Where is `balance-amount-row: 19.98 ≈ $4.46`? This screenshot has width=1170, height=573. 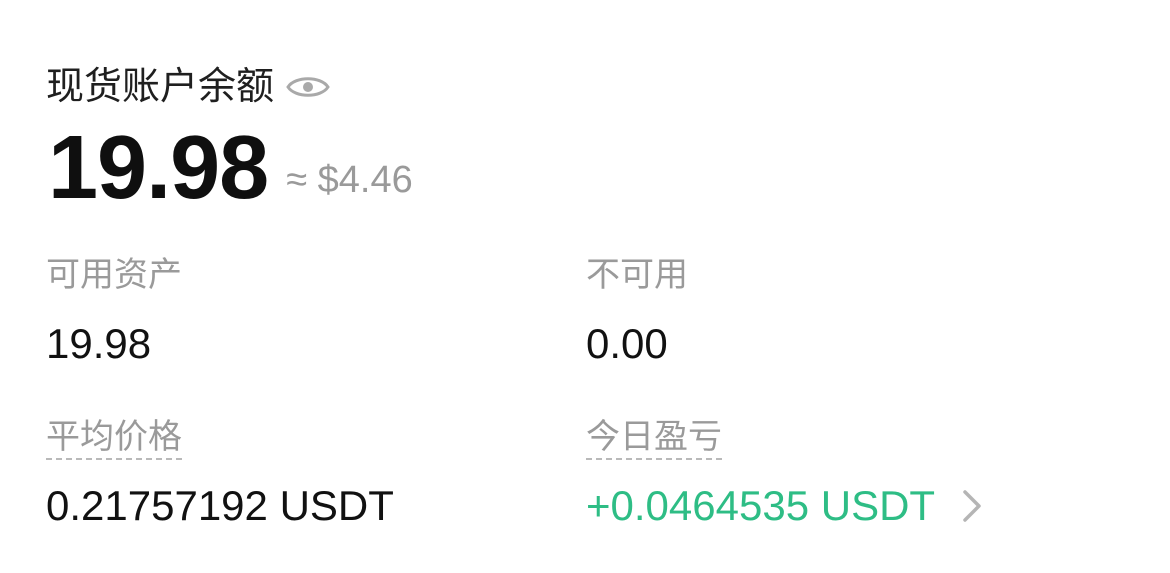
balance-amount-row: 19.98 ≈ $4.46 is located at coordinates (230, 168).